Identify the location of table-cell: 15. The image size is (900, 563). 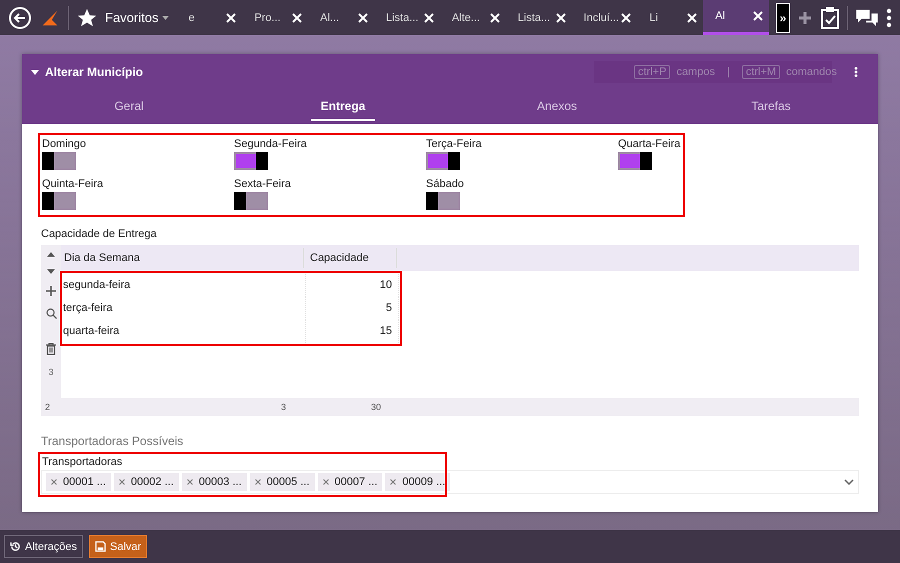
(352, 331).